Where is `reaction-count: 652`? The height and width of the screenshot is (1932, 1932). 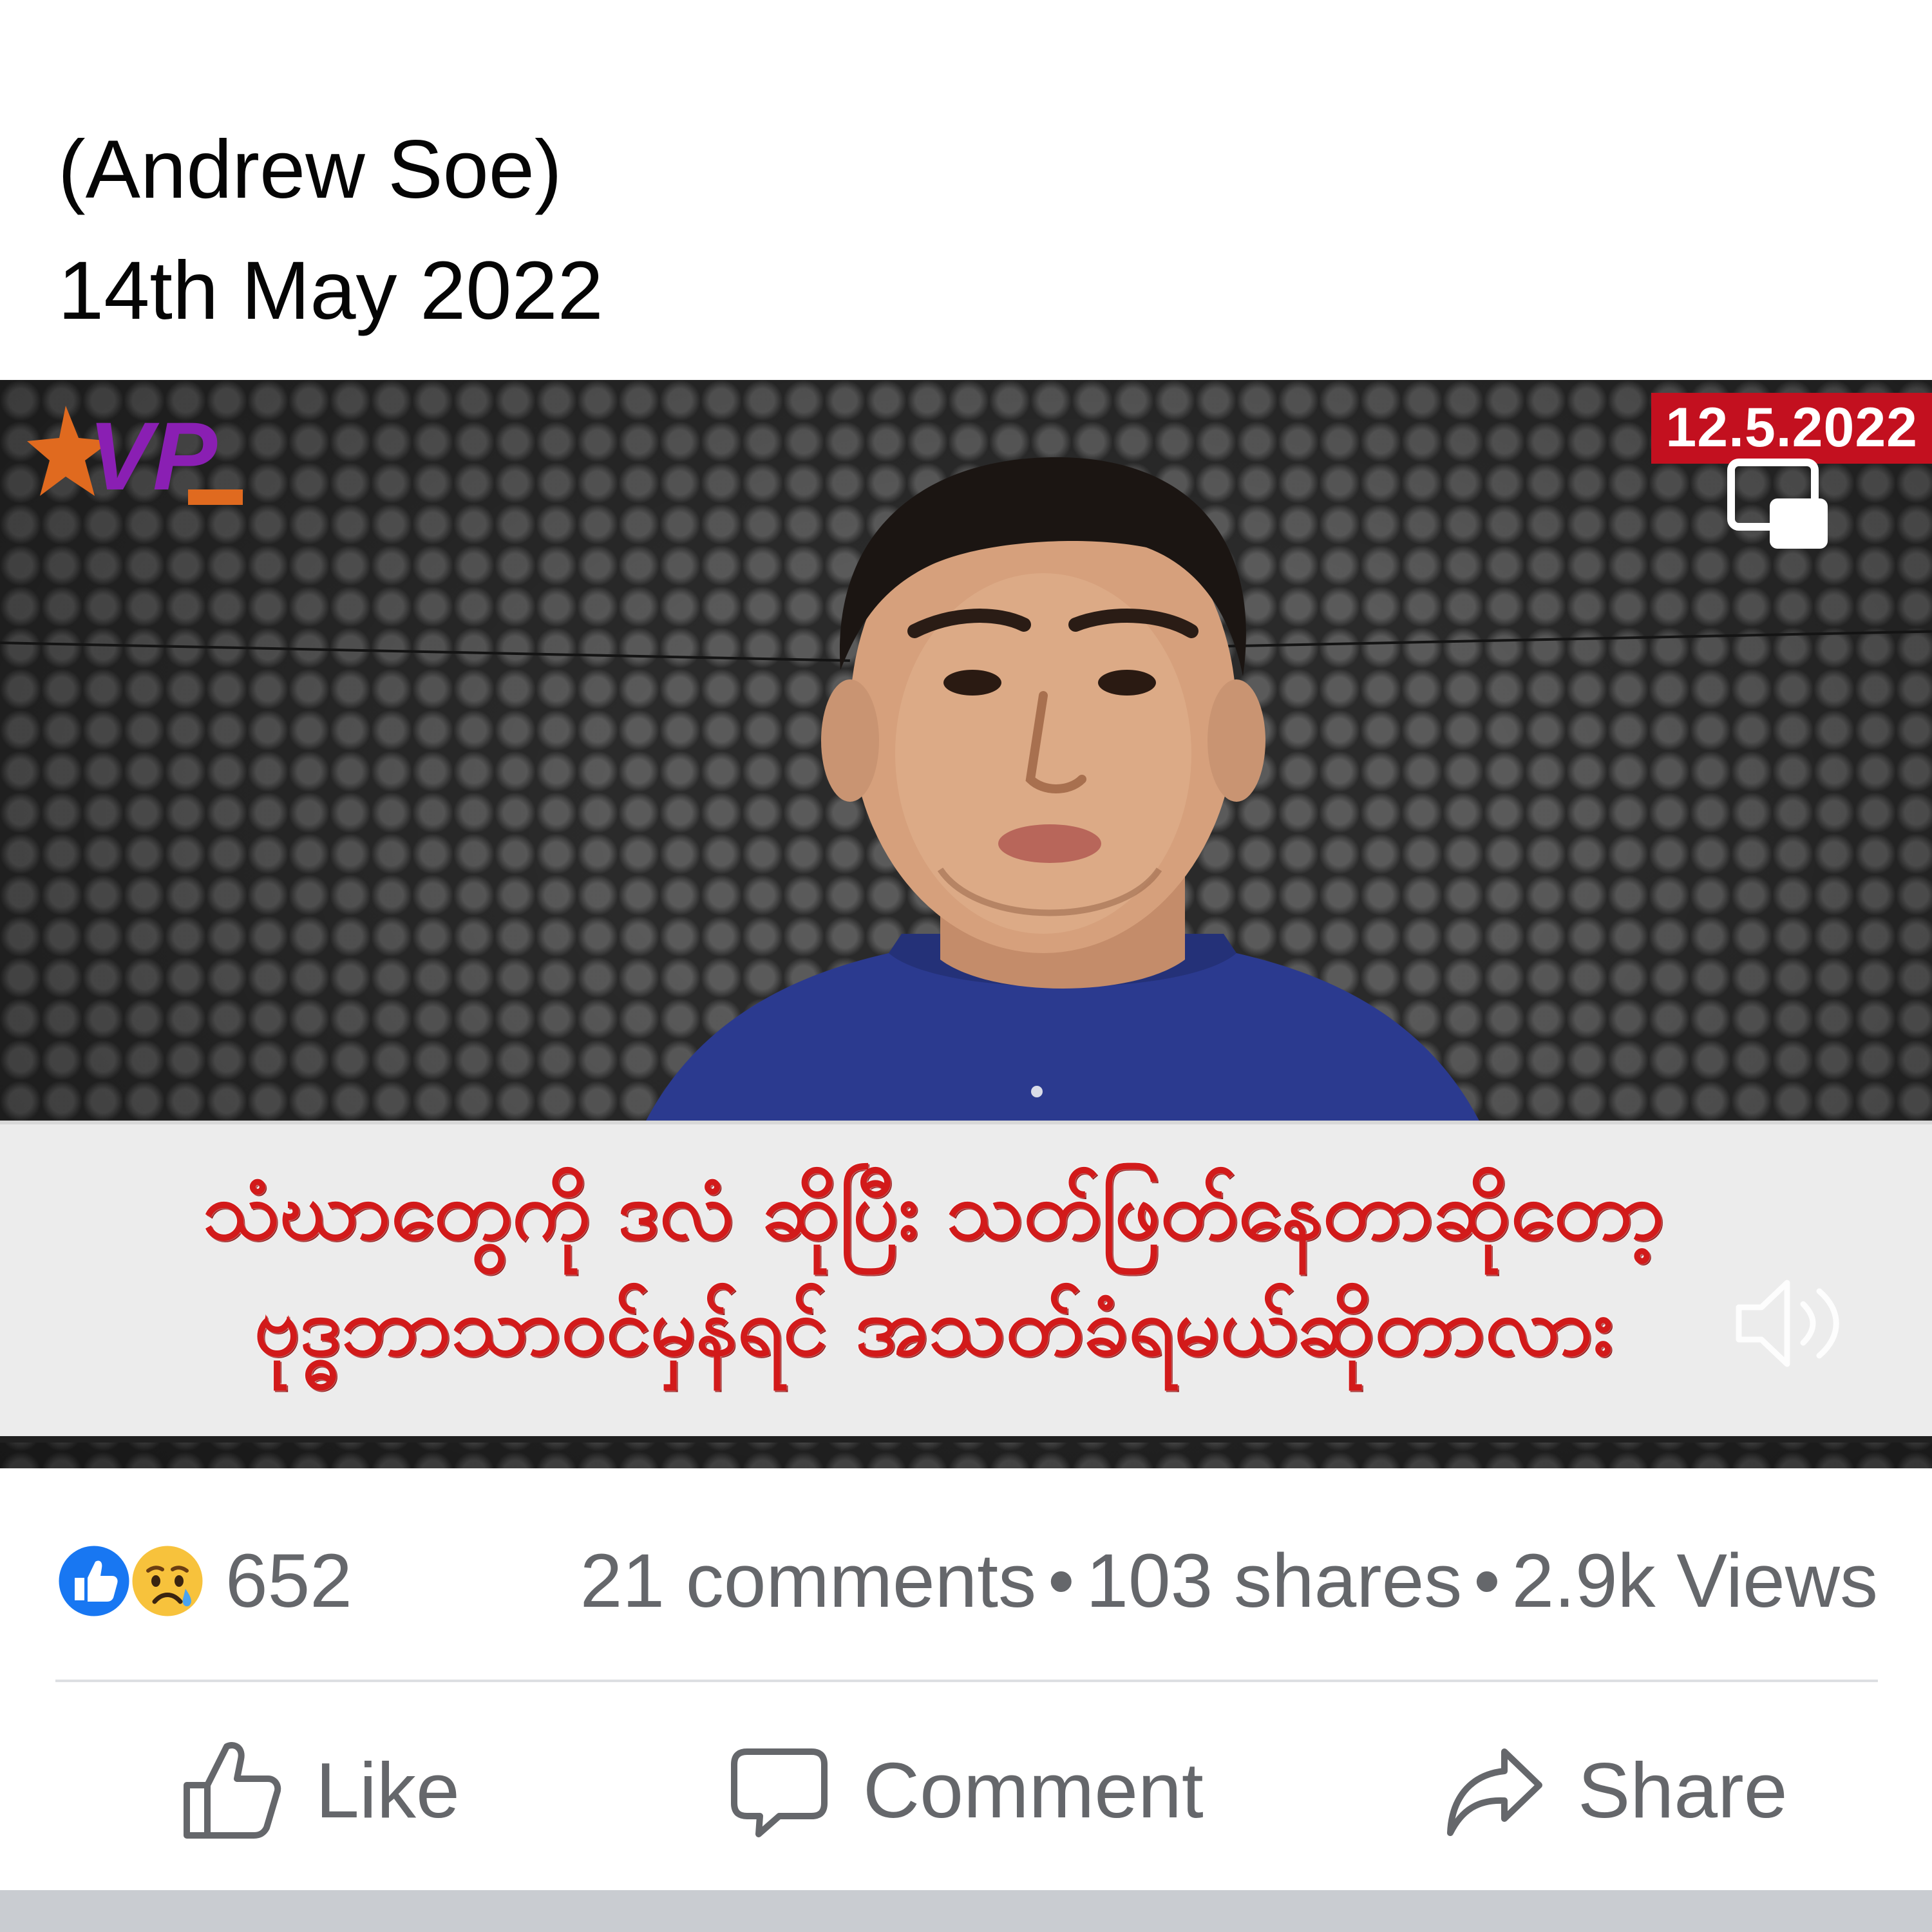
reaction-count: 652 is located at coordinates (288, 1581).